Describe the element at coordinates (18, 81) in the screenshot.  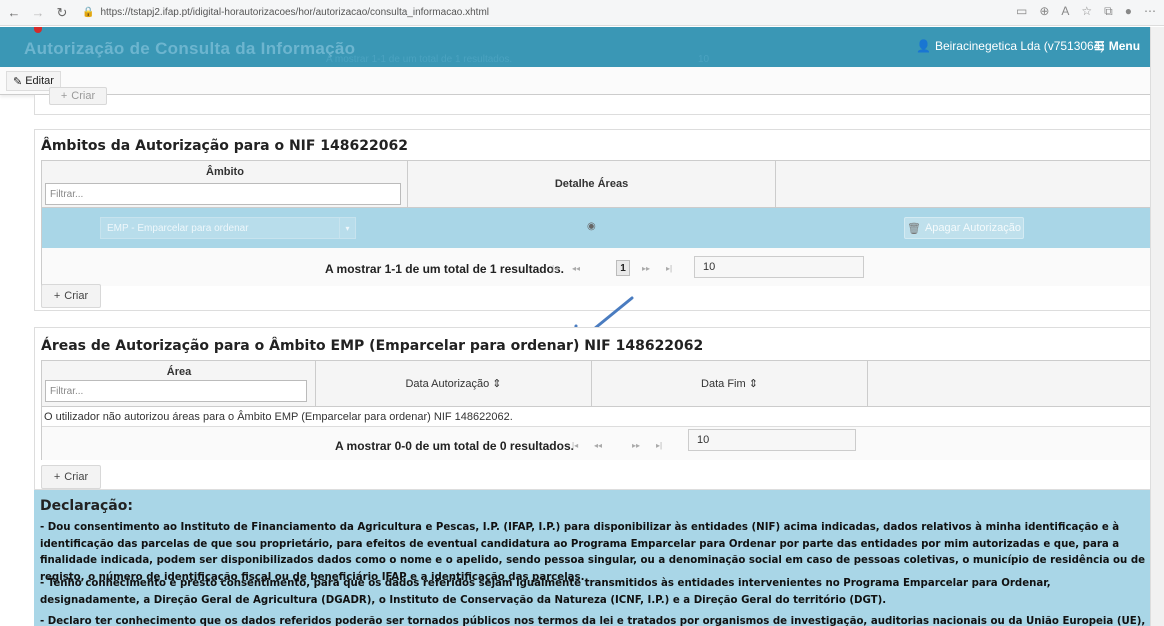
I see `pencil-icon: ✎` at that location.